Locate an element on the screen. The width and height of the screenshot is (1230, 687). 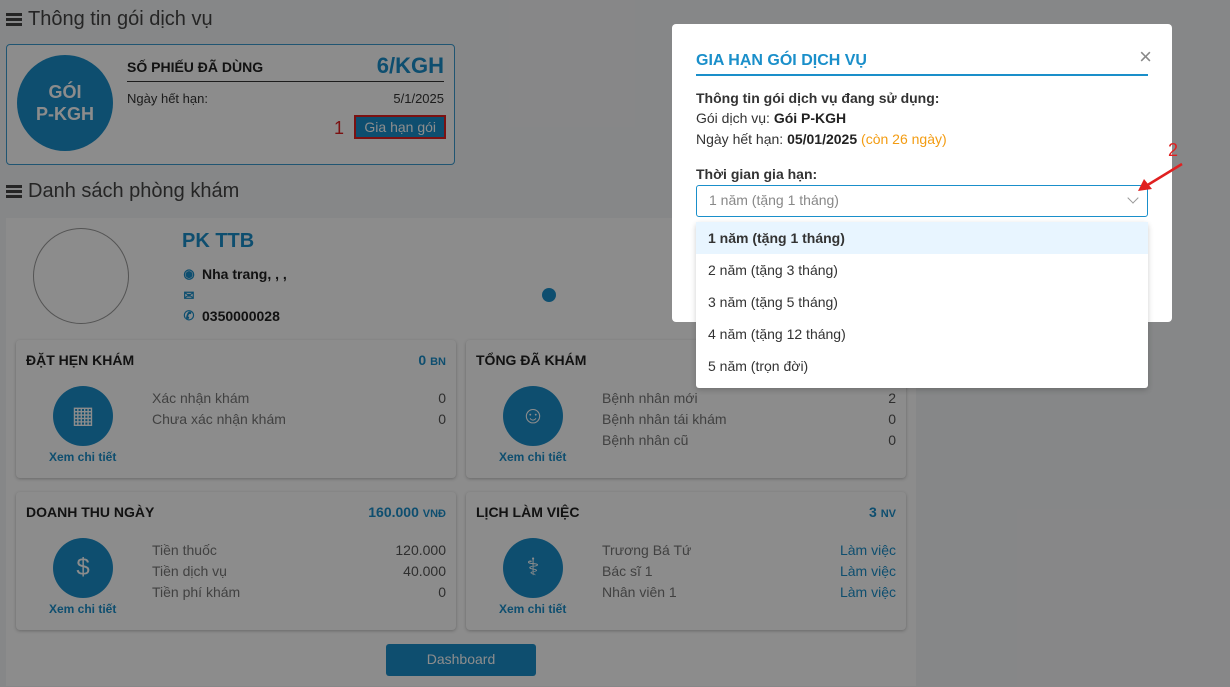
select-value: 1 năm (tặng 1 tháng) is located at coordinates (774, 200).